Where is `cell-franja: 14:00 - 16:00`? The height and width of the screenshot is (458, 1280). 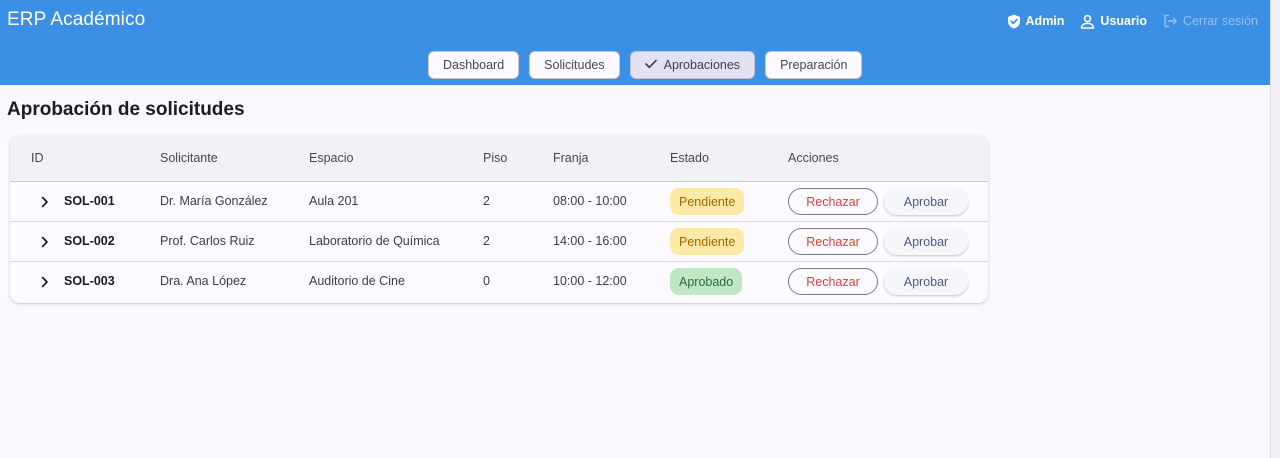 cell-franja: 14:00 - 16:00 is located at coordinates (590, 241).